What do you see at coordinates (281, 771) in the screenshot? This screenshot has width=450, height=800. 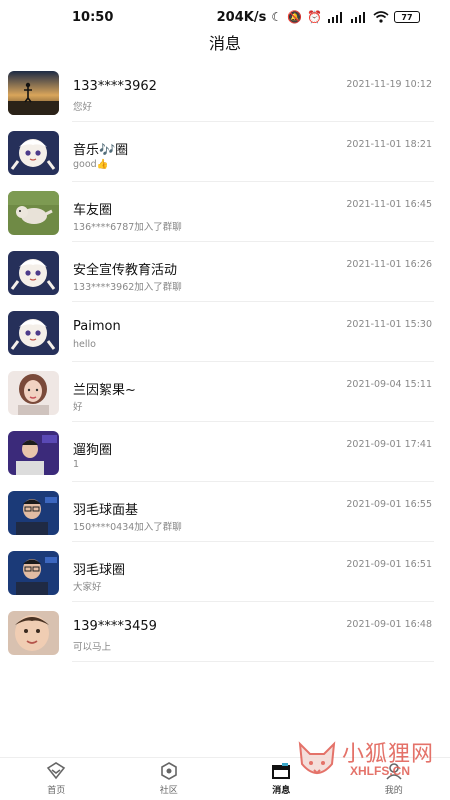 I see `message-box-icon` at bounding box center [281, 771].